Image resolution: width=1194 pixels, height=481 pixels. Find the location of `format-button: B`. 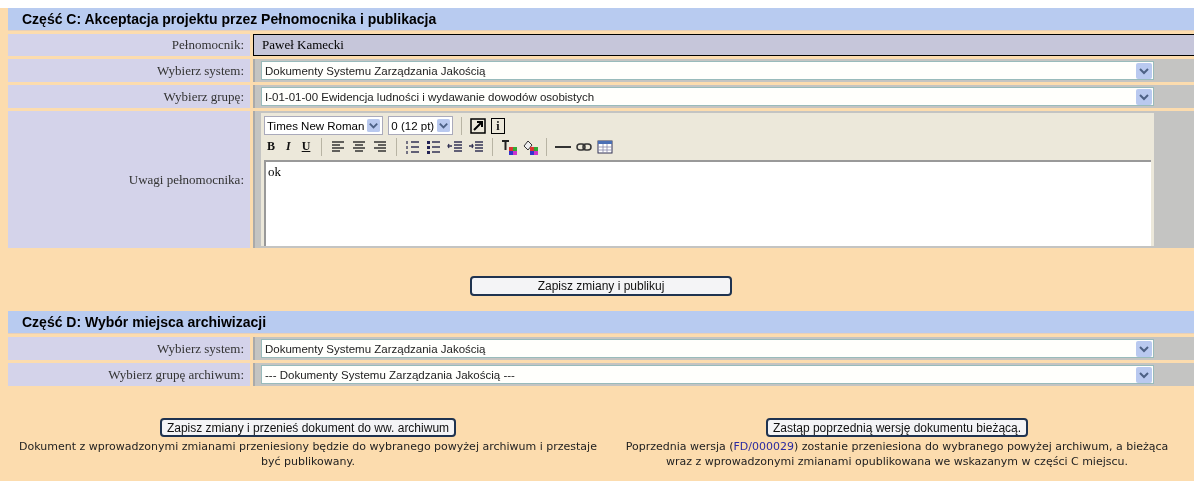

format-button: B is located at coordinates (271, 146).